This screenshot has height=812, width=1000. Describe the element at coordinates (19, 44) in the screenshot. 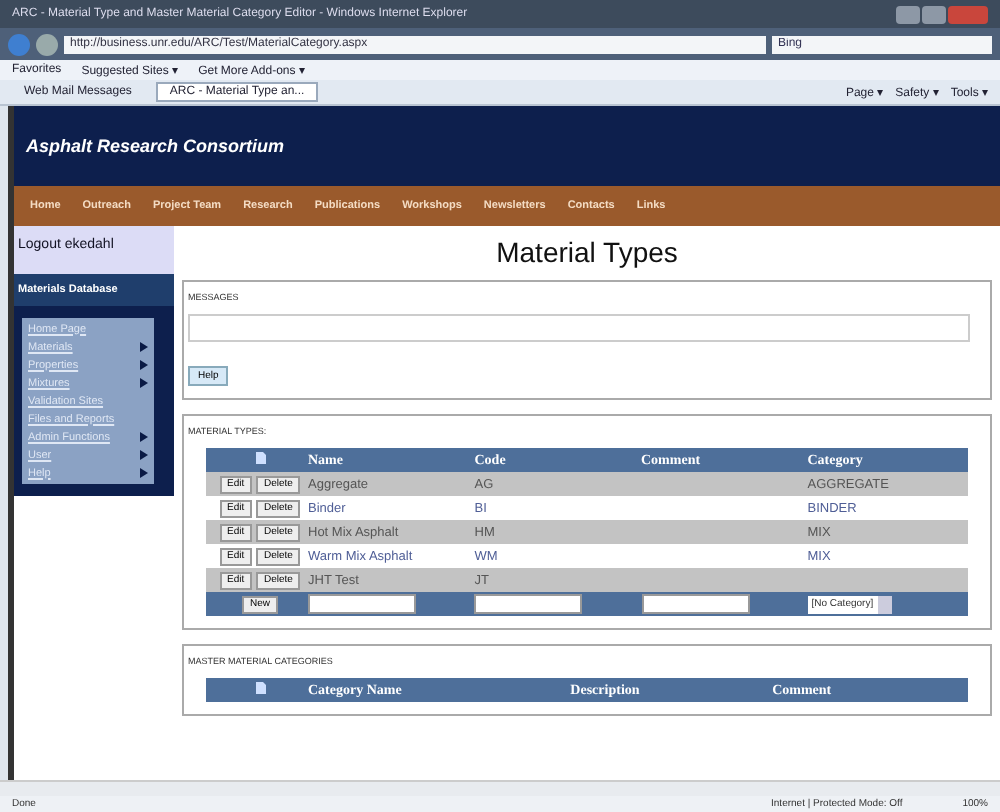

I see `back-button` at that location.